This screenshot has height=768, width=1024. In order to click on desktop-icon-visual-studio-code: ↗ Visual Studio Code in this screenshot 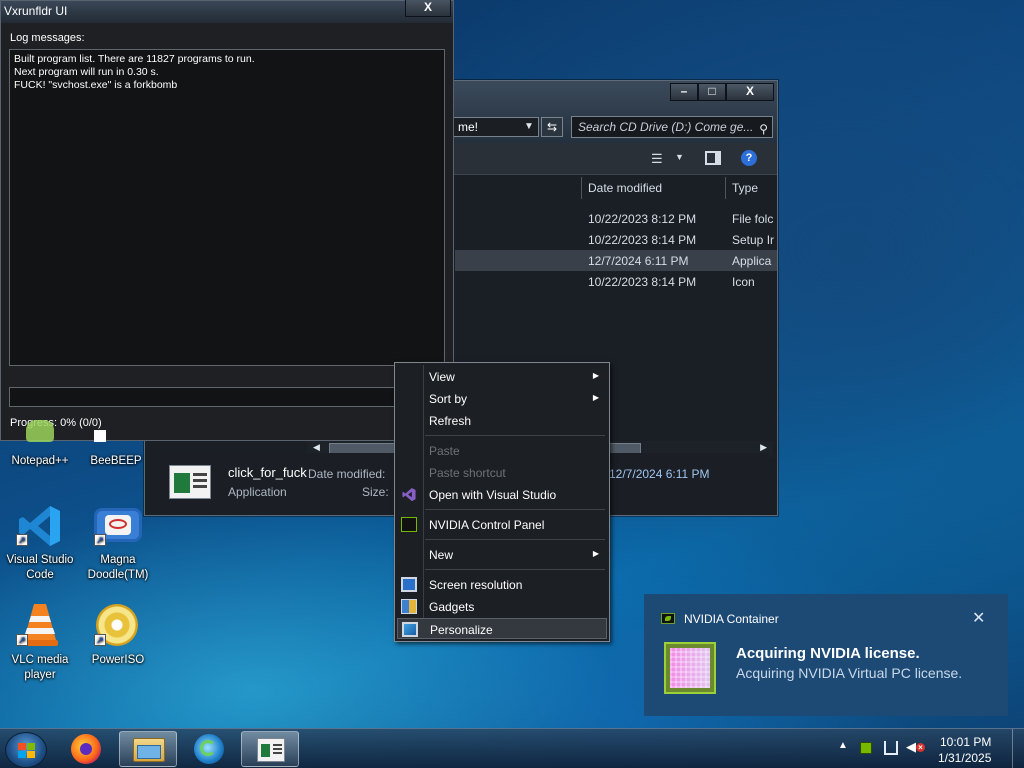, I will do `click(40, 543)`.